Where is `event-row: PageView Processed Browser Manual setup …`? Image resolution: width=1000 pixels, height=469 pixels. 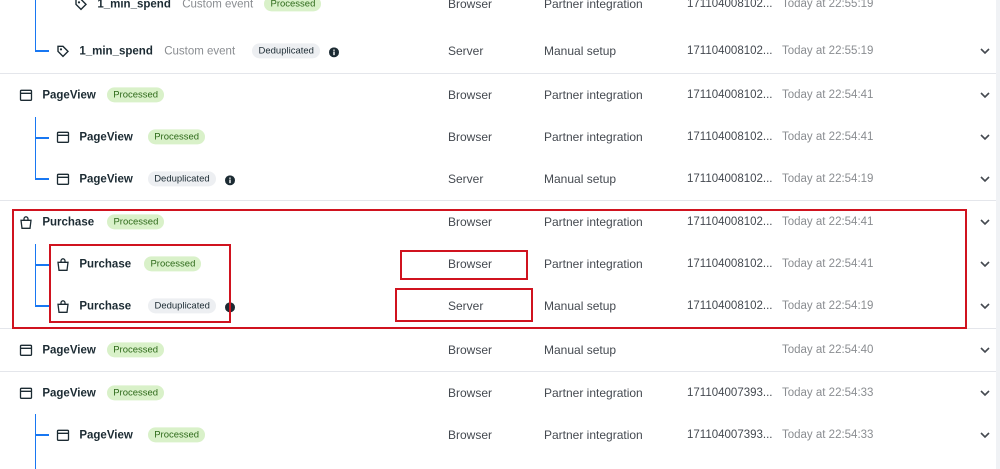
event-row: PageView Processed Browser Manual setup … is located at coordinates (498, 350).